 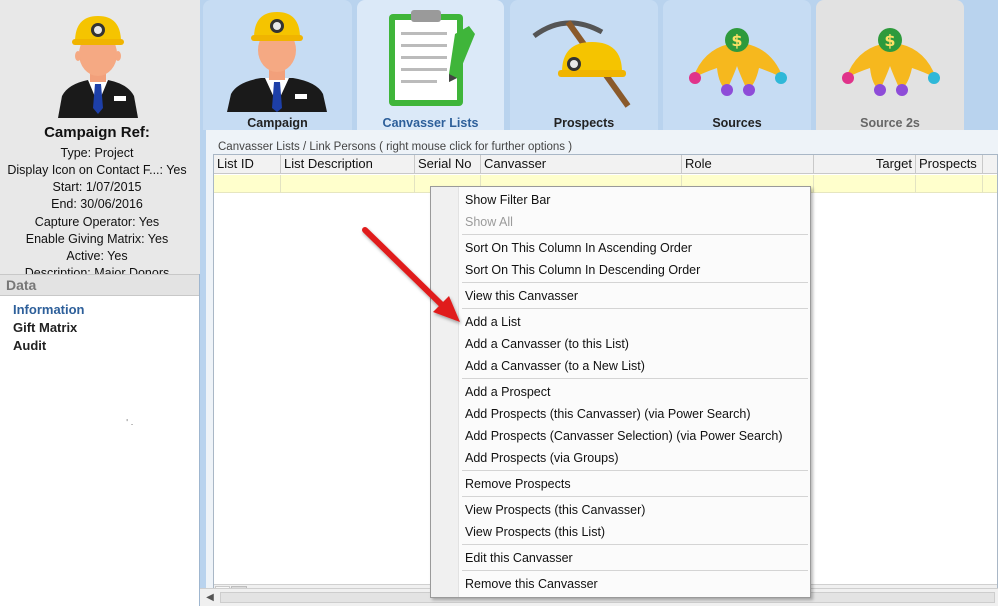 I want to click on cell-list-description, so click(x=348, y=184).